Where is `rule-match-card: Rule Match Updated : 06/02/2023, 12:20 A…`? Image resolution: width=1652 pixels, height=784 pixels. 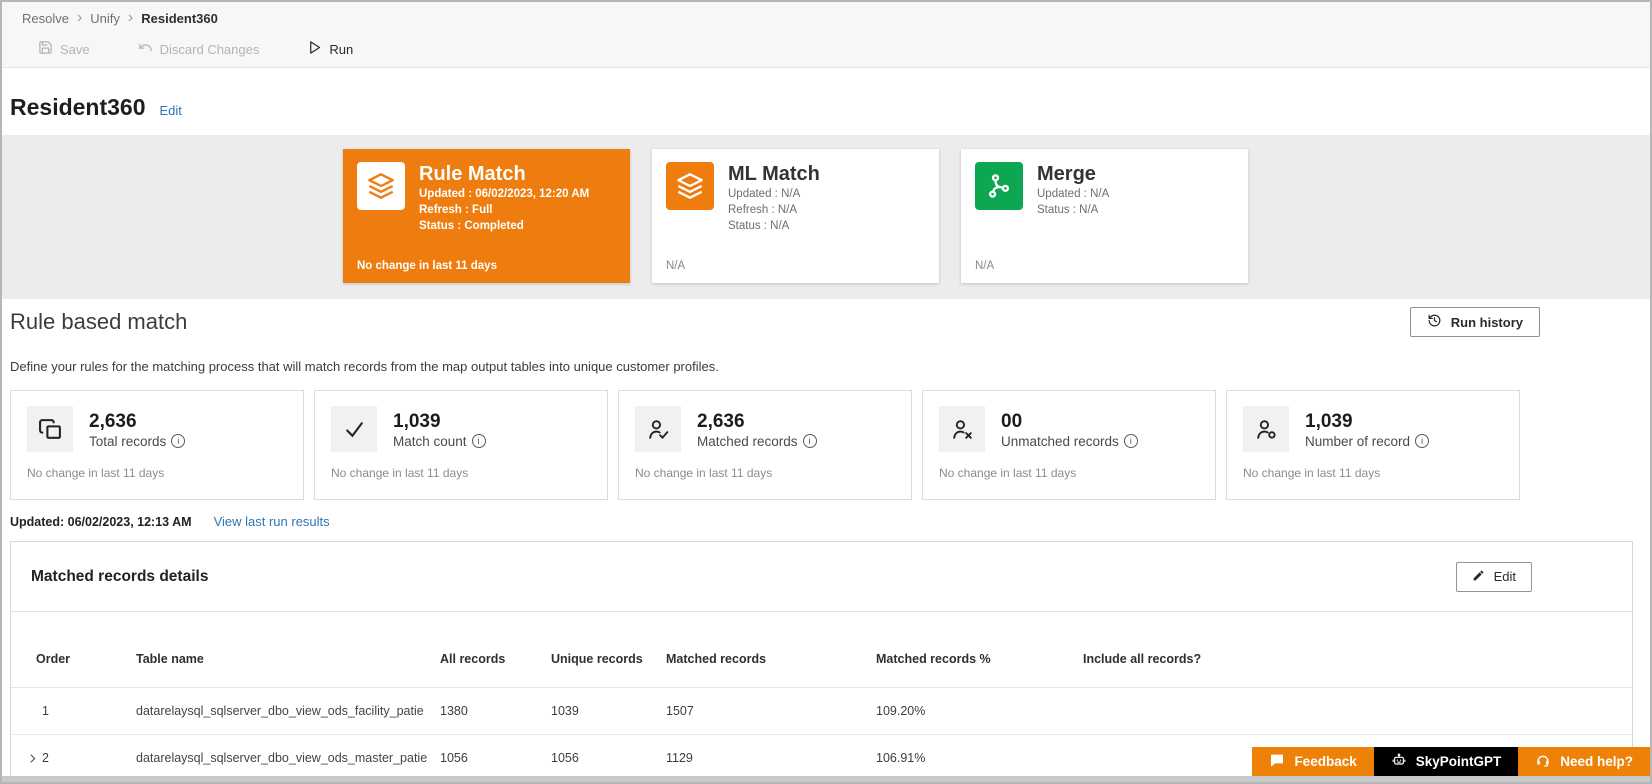 rule-match-card: Rule Match Updated : 06/02/2023, 12:20 A… is located at coordinates (486, 216).